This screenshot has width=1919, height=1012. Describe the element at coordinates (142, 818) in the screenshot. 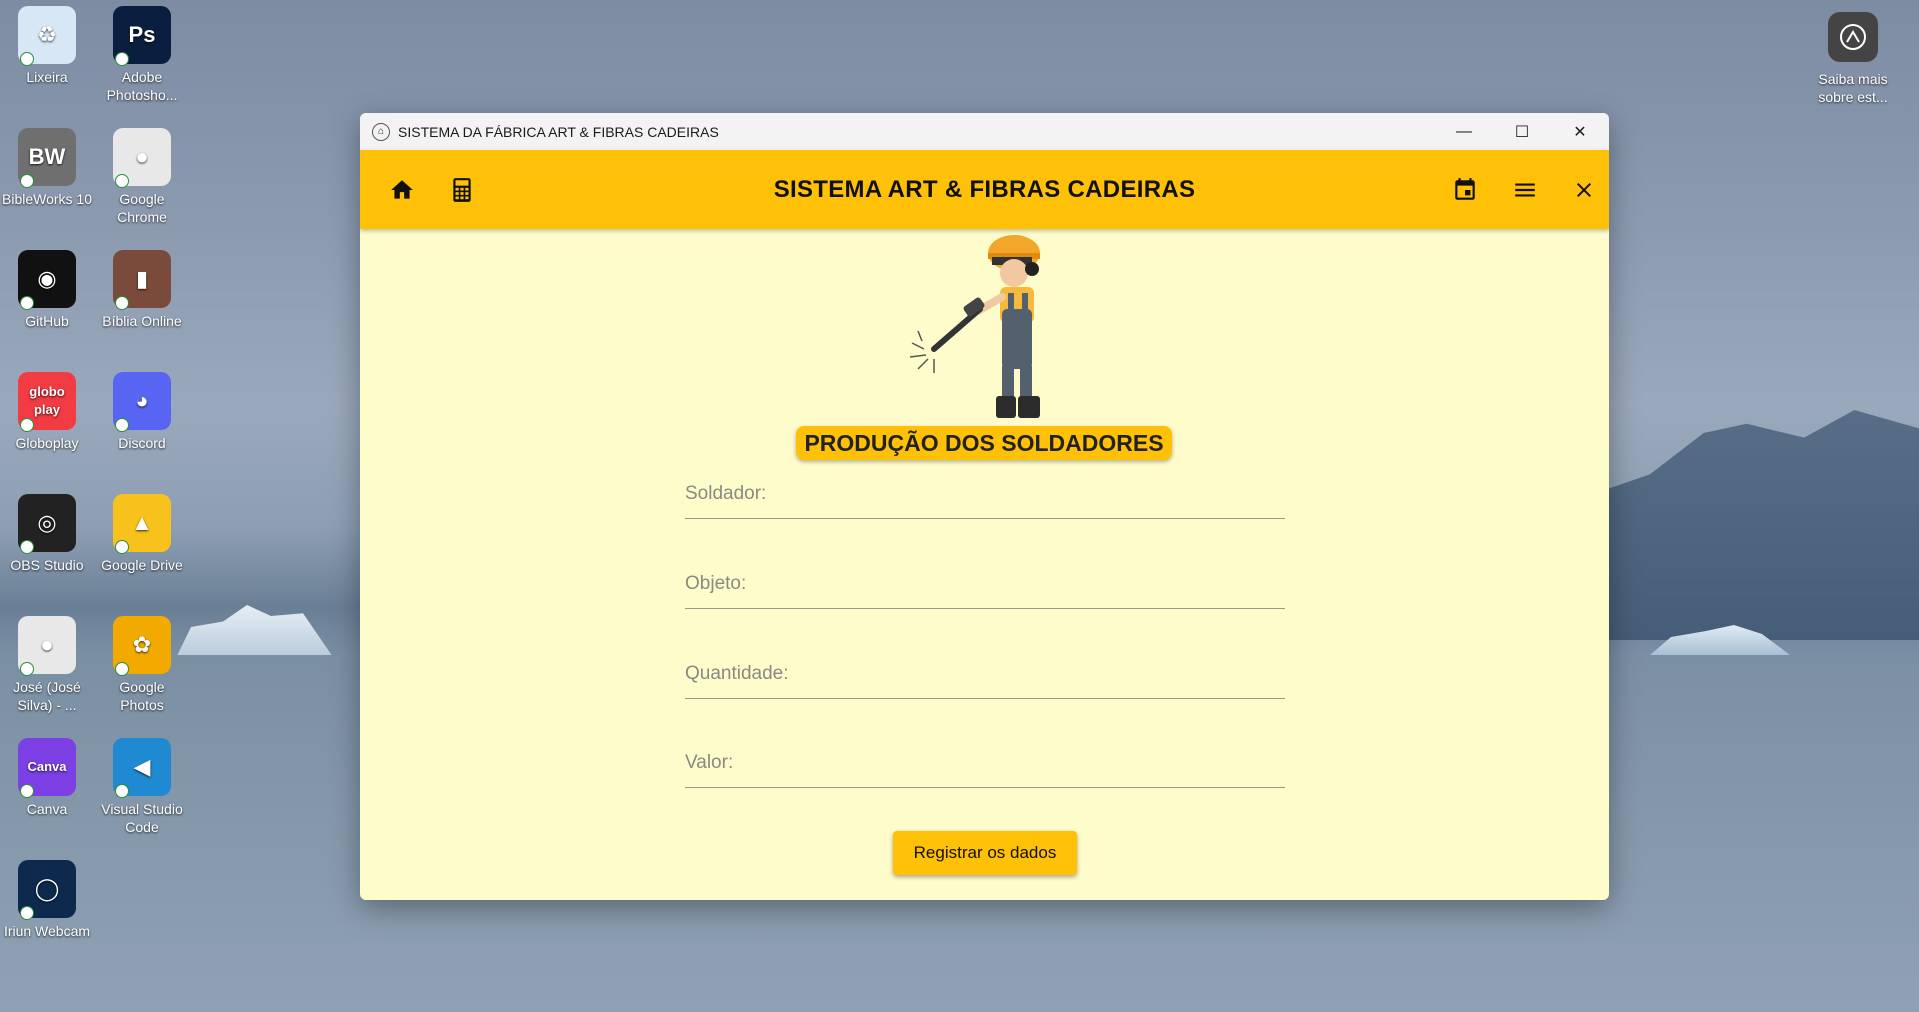

I see `desktop-icon-label: Visual Studio Code` at that location.